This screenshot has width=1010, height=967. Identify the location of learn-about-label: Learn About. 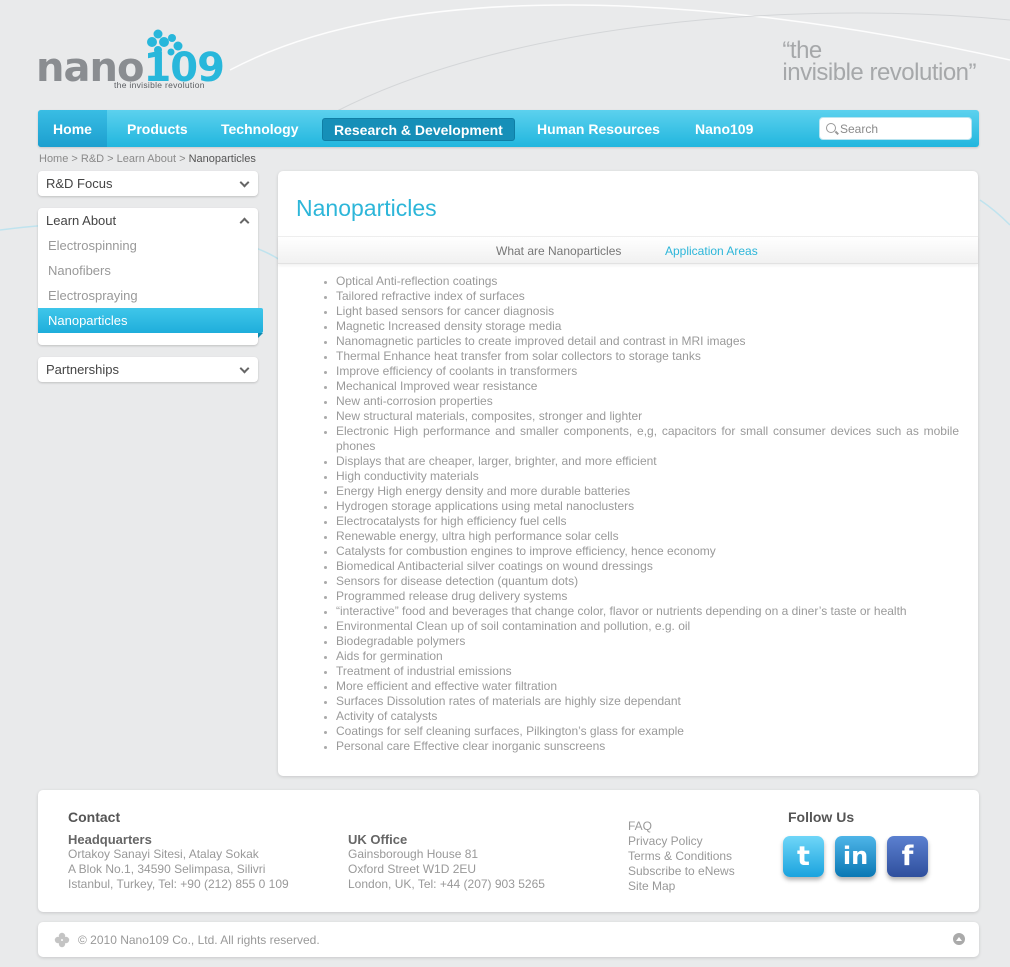
(81, 220).